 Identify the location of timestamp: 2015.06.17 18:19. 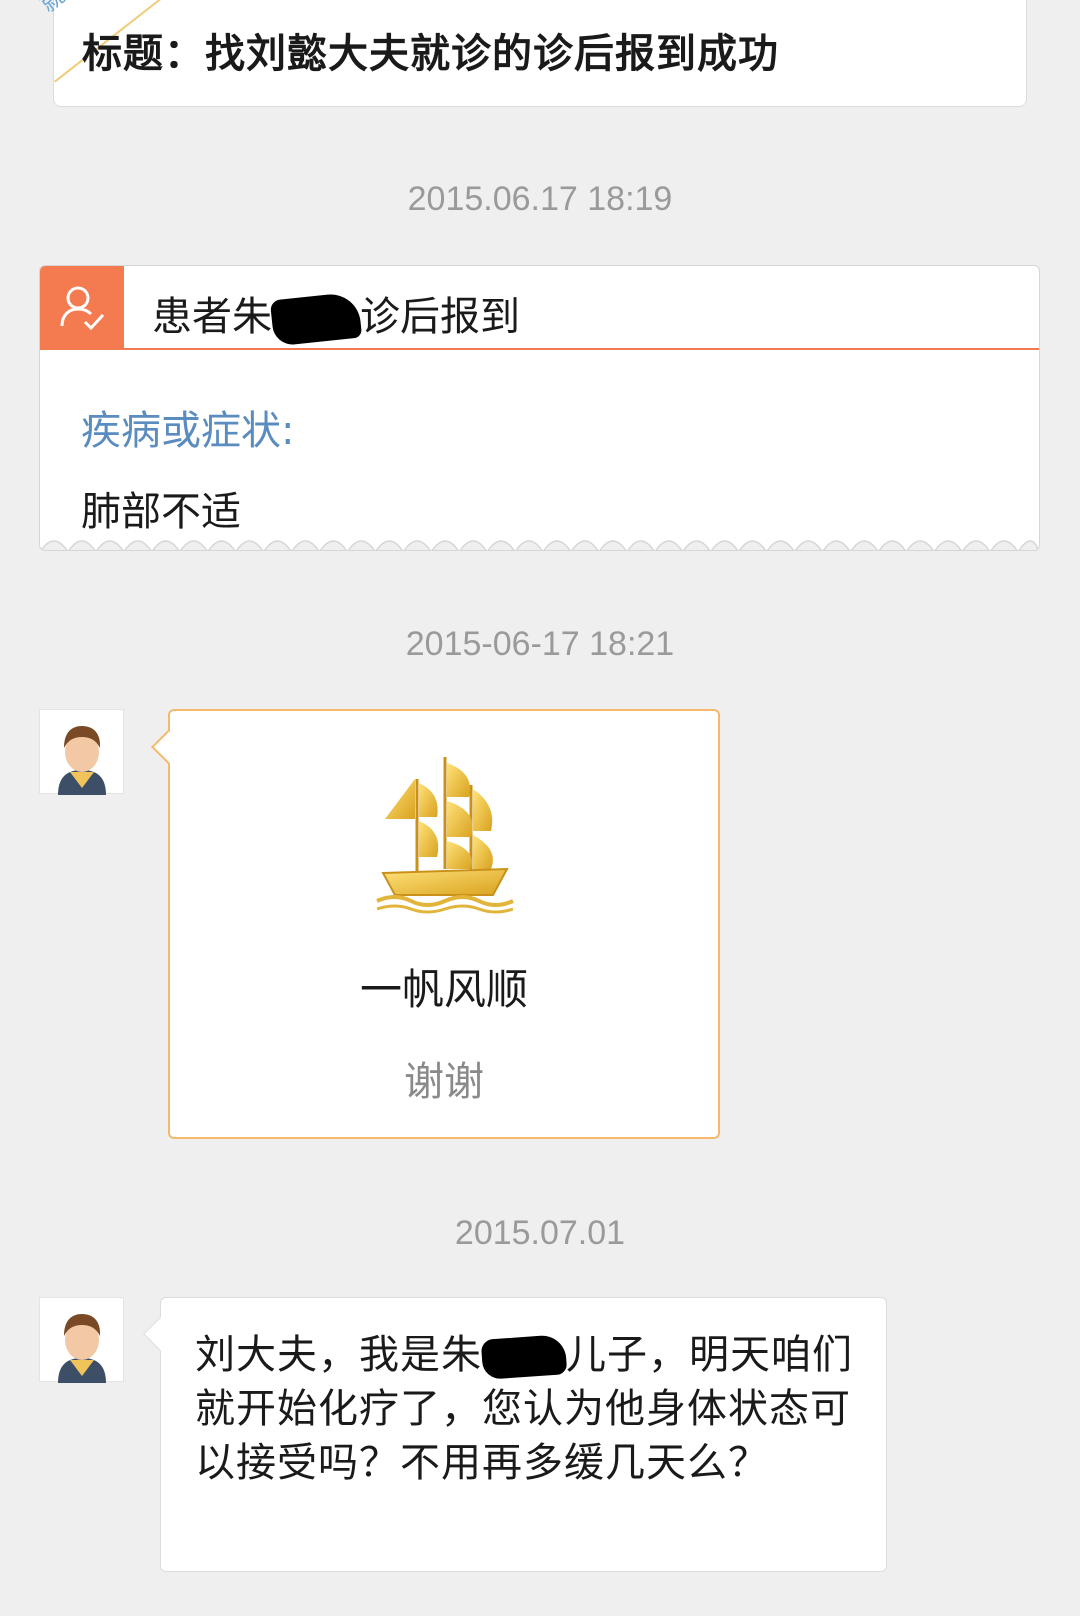
(540, 199).